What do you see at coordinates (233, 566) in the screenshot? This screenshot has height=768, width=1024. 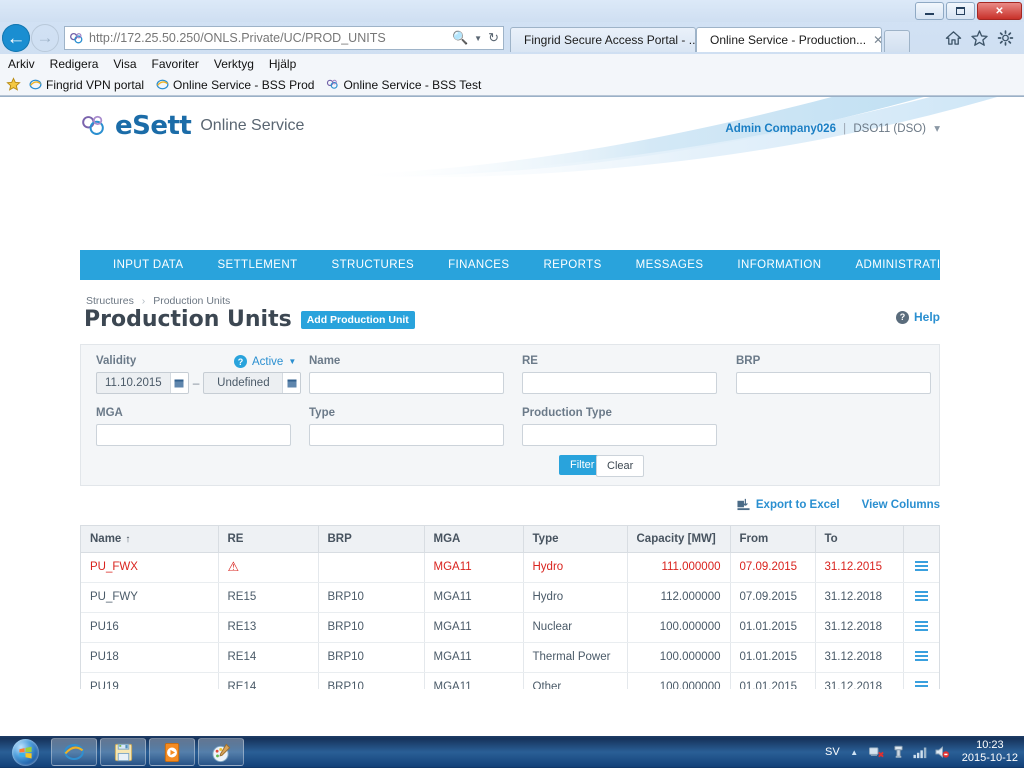 I see `warning-triangle-icon: ⚠` at bounding box center [233, 566].